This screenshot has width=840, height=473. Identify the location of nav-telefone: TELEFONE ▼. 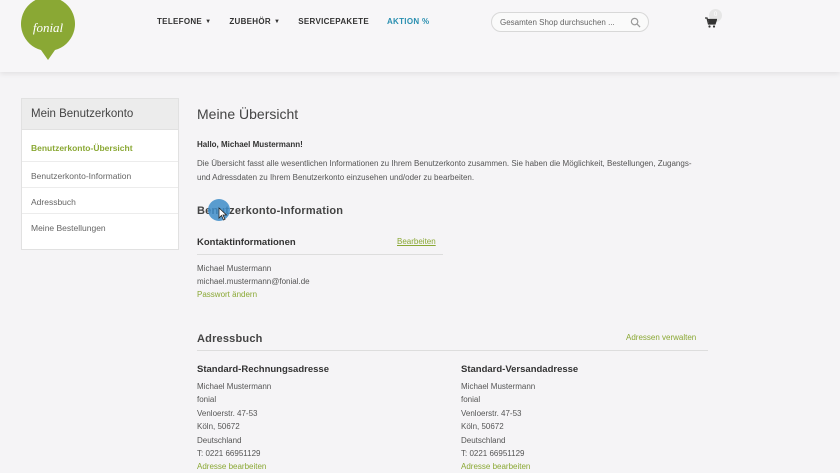
(184, 21).